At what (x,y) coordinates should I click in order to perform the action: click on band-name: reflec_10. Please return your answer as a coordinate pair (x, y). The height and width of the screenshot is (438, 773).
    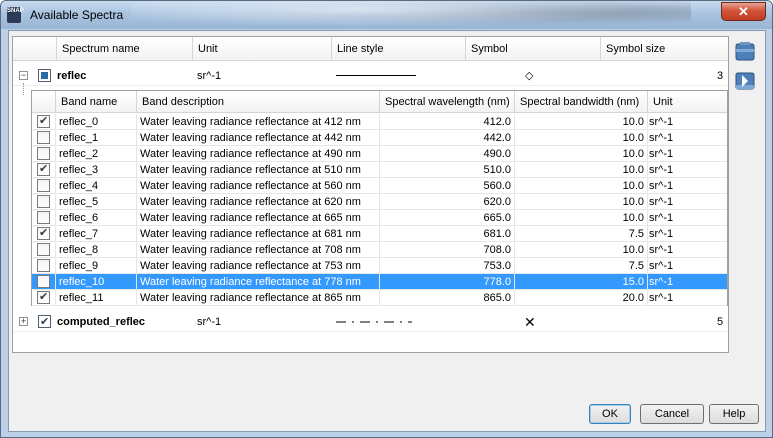
    Looking at the image, I should click on (95, 282).